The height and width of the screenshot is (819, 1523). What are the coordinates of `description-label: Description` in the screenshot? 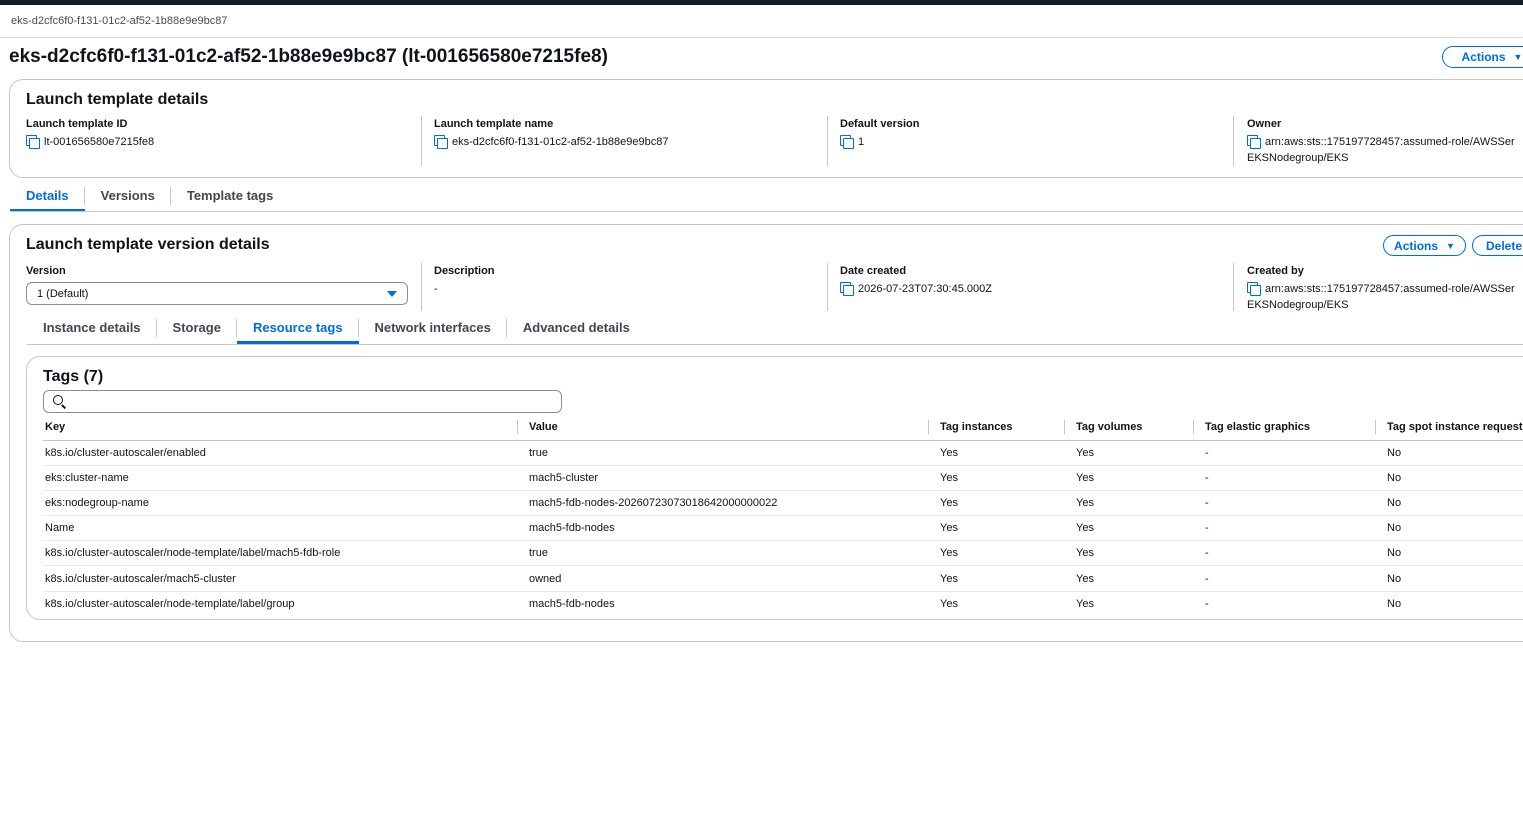 It's located at (464, 271).